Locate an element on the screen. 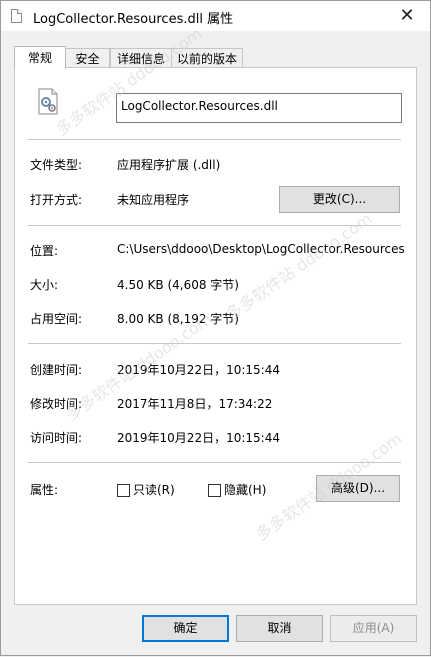 The image size is (431, 657). file-type-label: 文件类型: is located at coordinates (56, 165).